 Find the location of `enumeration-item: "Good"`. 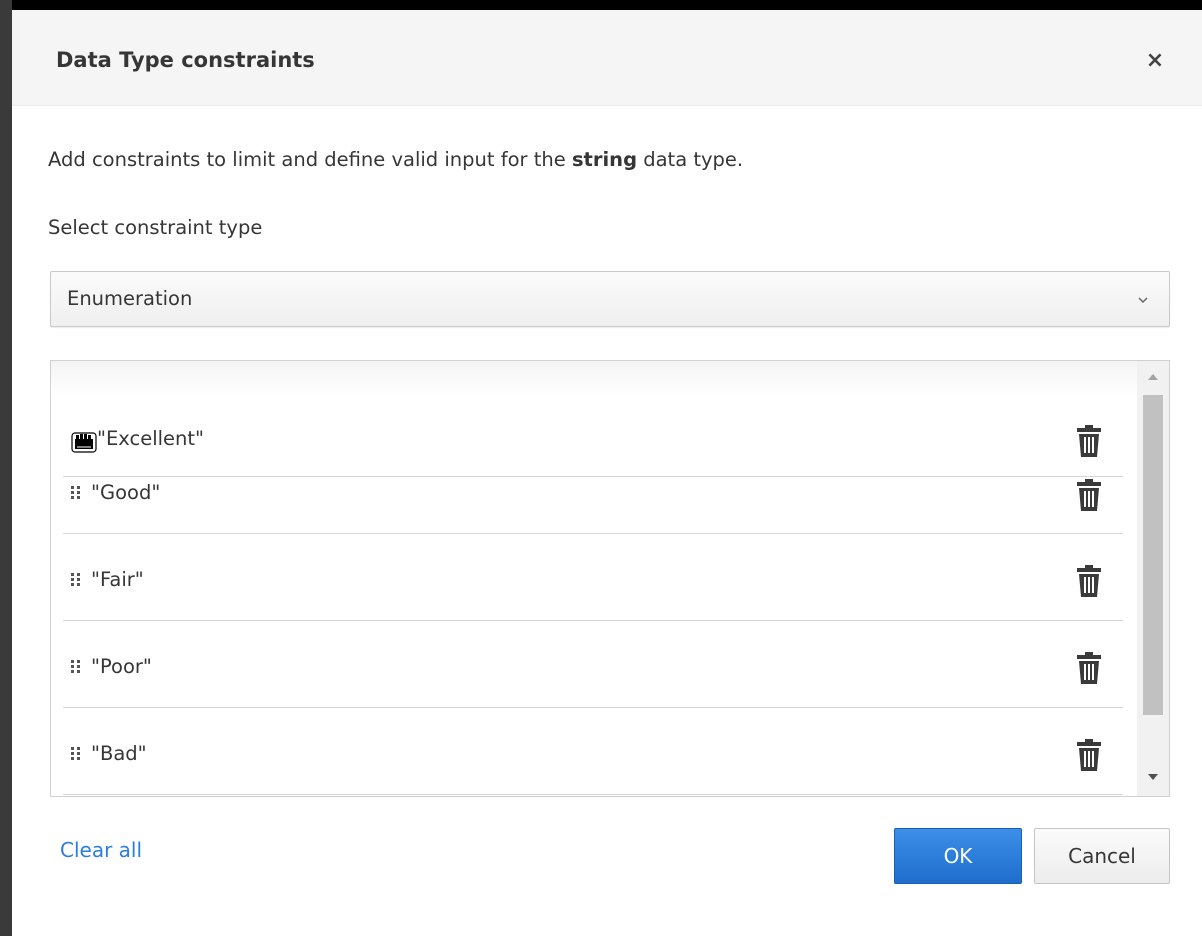

enumeration-item: "Good" is located at coordinates (593, 505).